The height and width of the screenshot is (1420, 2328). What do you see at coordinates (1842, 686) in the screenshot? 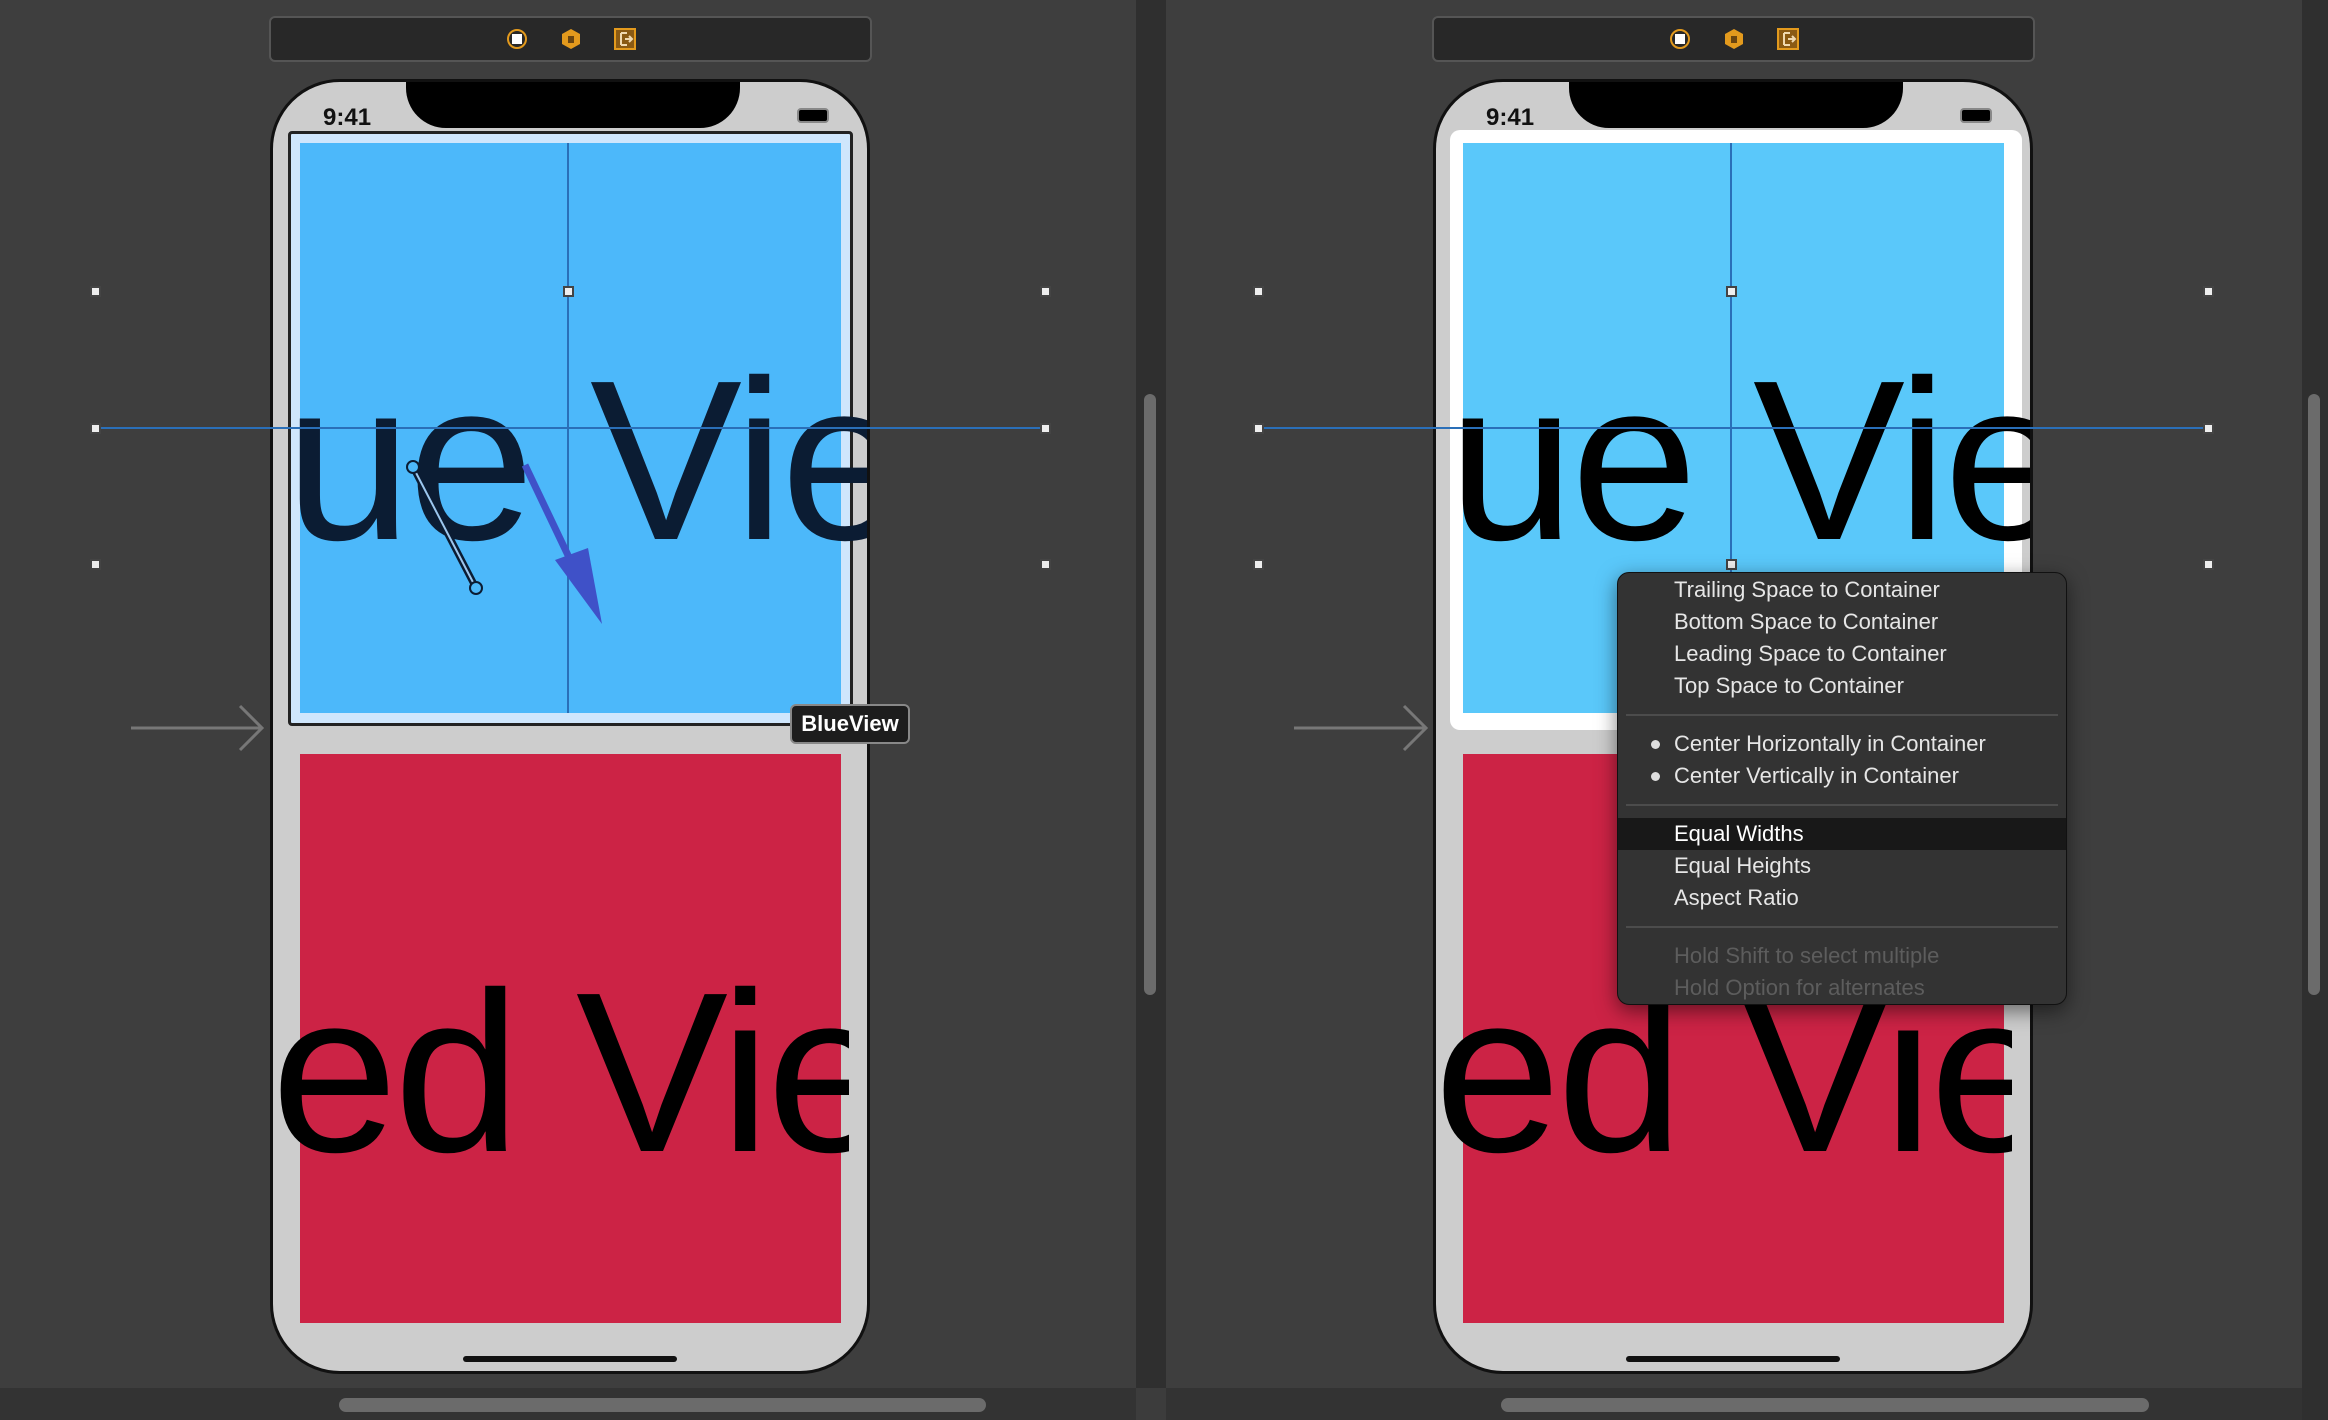
I see `menu-item-top-space: Top Space to Container` at bounding box center [1842, 686].